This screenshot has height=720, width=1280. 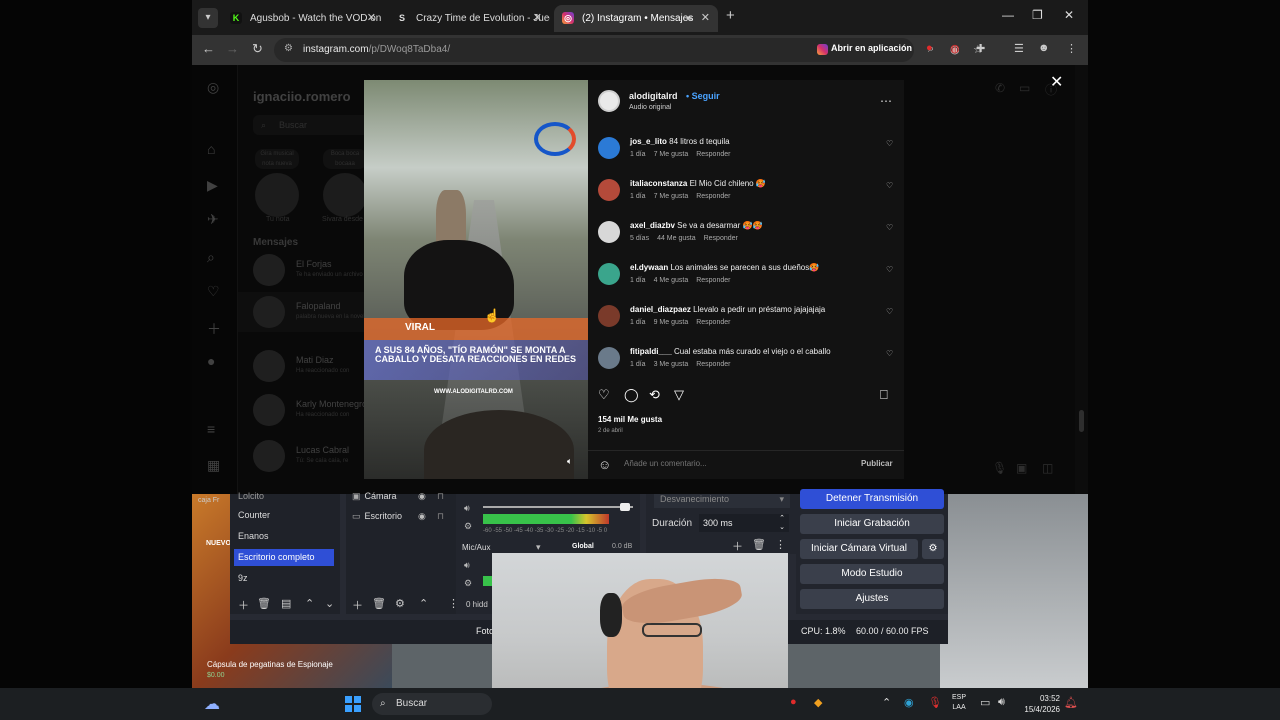 I want to click on tab-kick: K Agusbob - Watch the VOD on K ✕, so click(x=303, y=18).